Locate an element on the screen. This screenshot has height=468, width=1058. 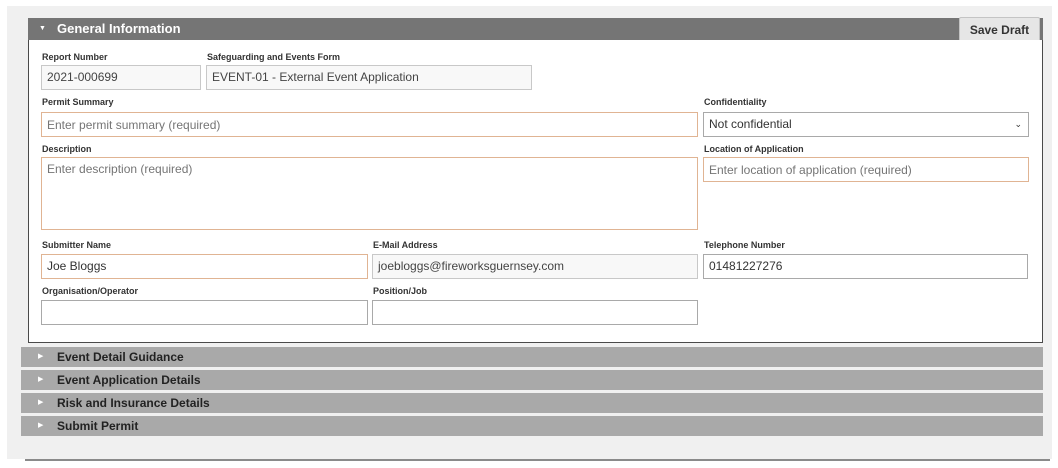
position-label: Position/Job is located at coordinates (400, 291).